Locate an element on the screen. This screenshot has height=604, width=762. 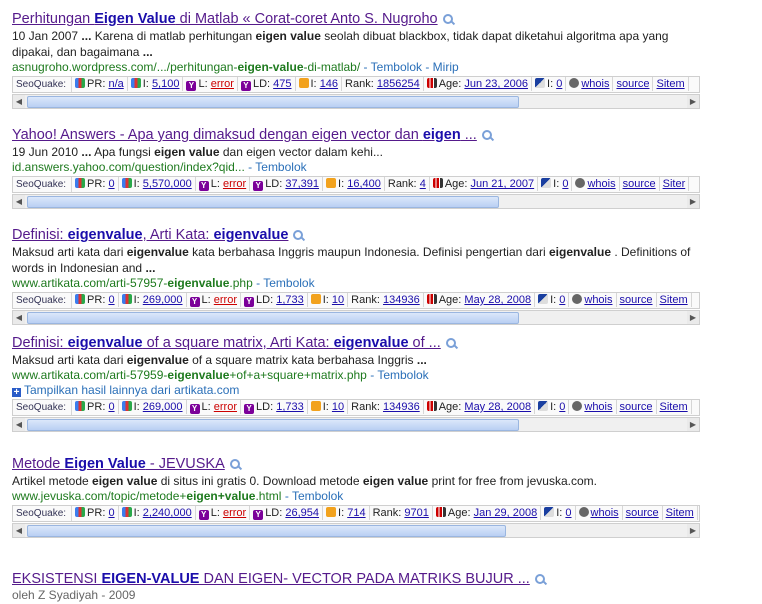
metric-value-link: n/a is located at coordinates (115, 84).